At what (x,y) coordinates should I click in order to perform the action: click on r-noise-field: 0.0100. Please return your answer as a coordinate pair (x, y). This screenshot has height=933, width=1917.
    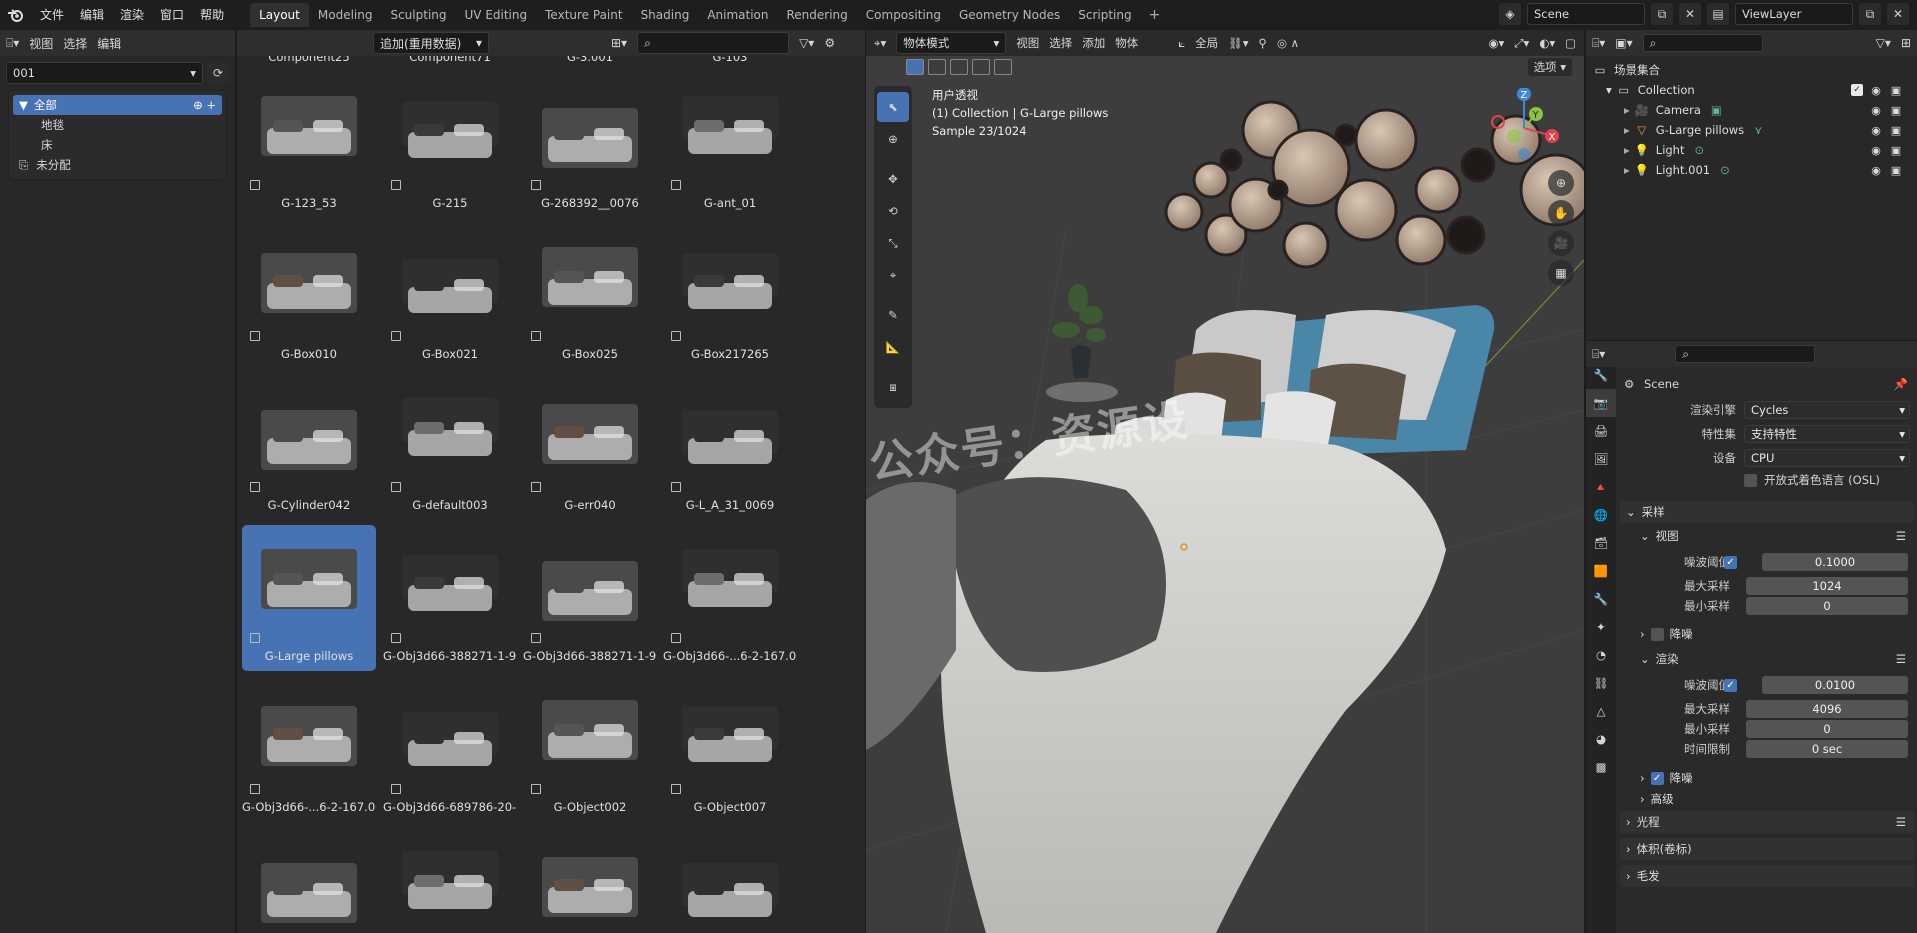
    Looking at the image, I should click on (1835, 685).